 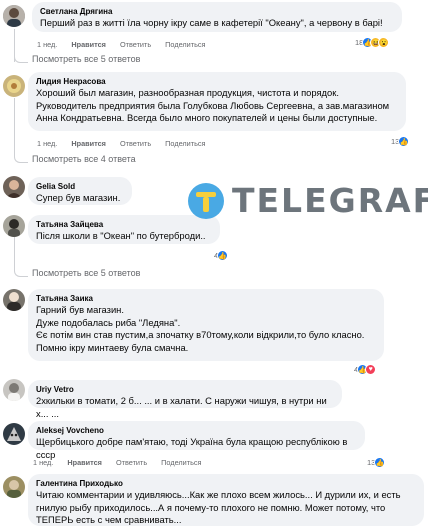 I want to click on reactions: 4 👍 ♥, so click(x=365, y=369).